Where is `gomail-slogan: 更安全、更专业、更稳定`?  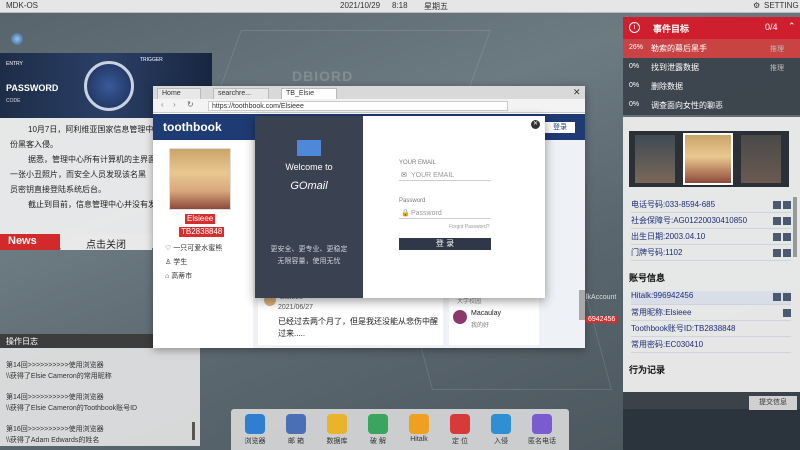 gomail-slogan: 更安全、更专业、更稳定 is located at coordinates (309, 249).